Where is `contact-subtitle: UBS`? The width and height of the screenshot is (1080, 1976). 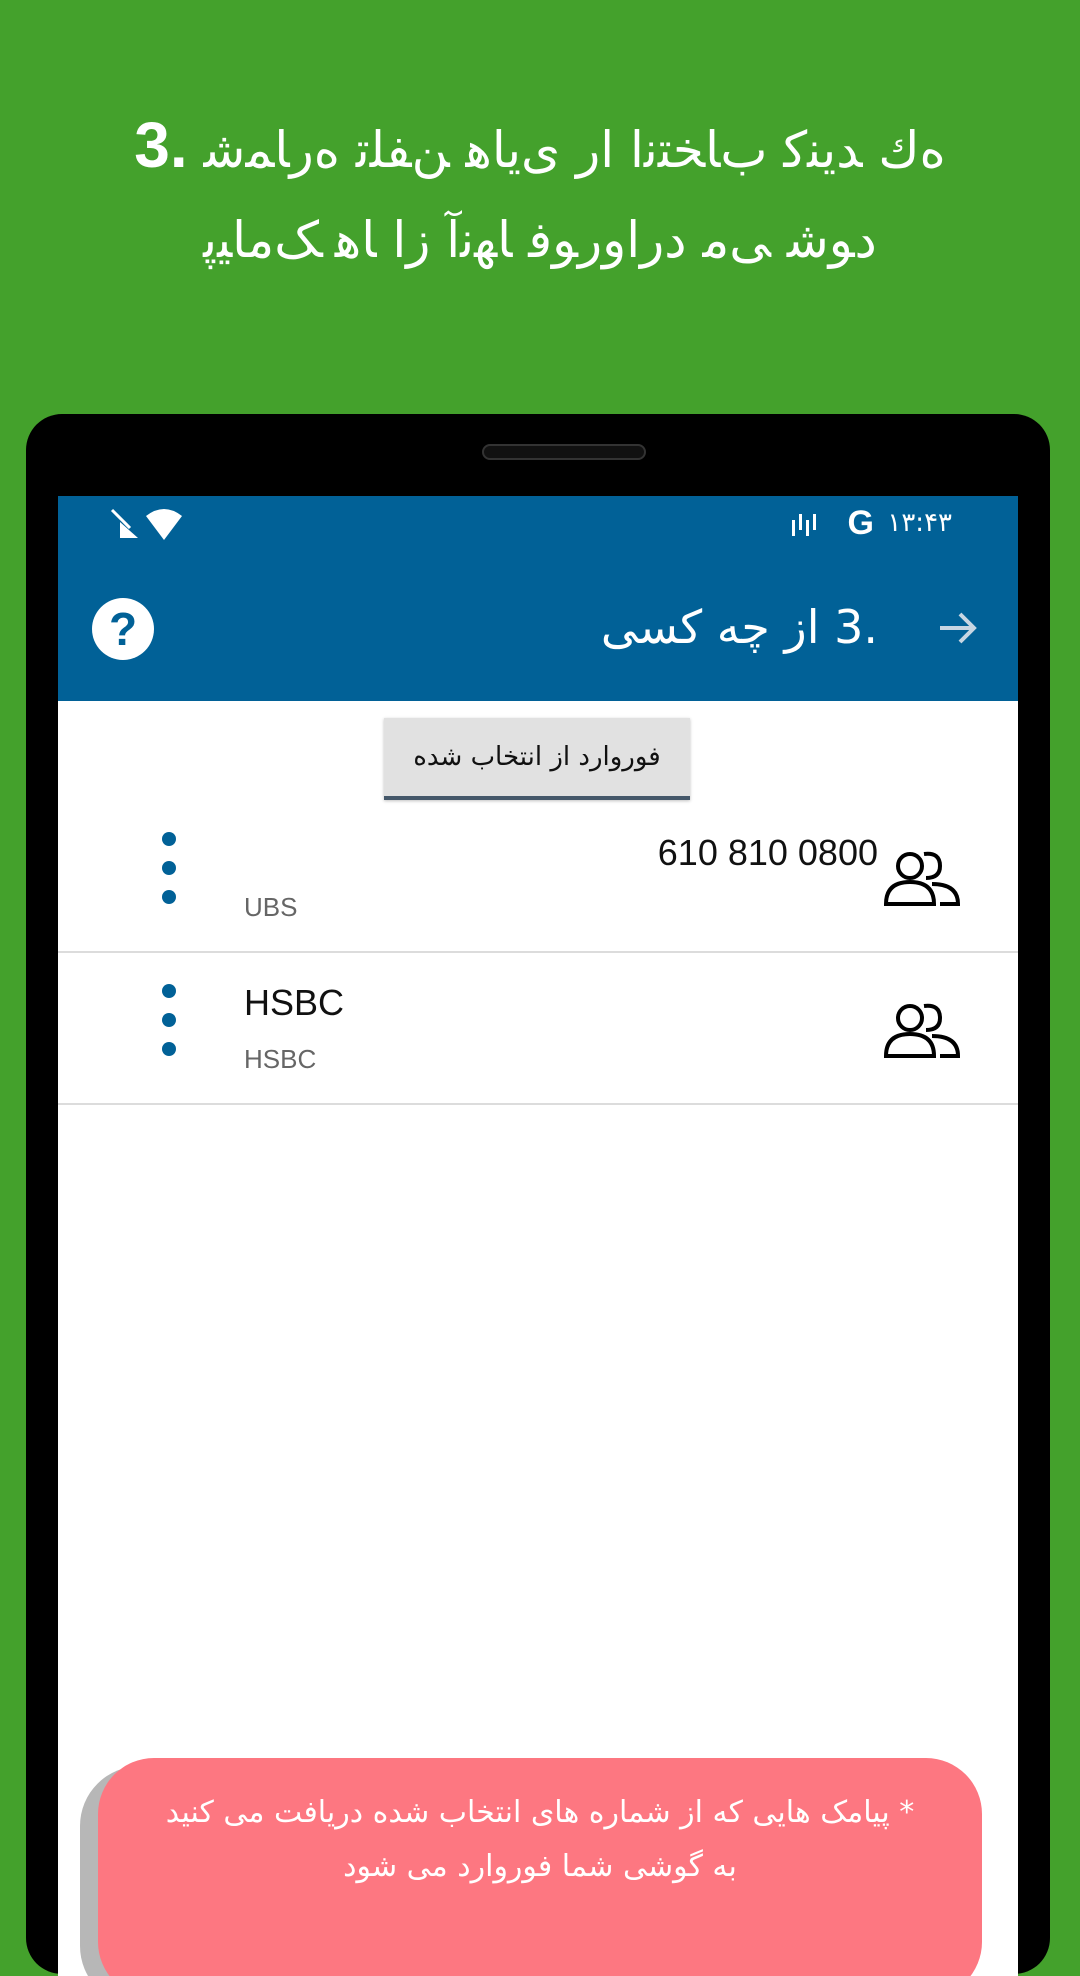
contact-subtitle: UBS is located at coordinates (271, 907).